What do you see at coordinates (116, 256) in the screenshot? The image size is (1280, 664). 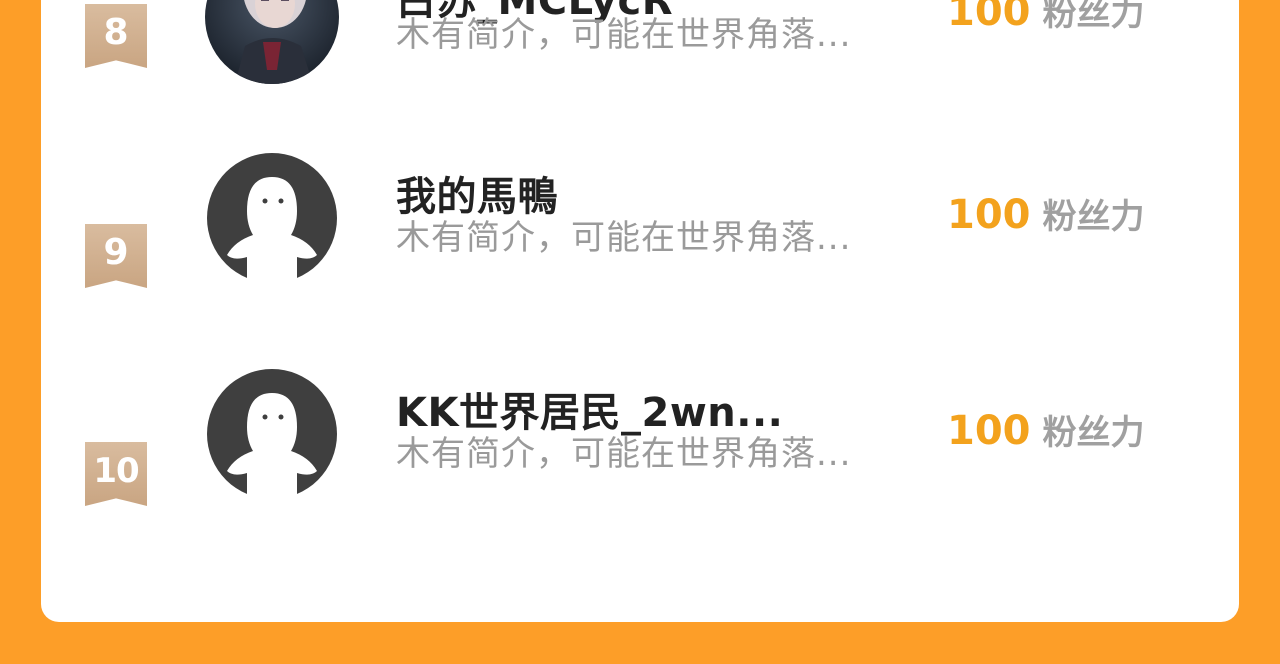 I see `rank-badge: 9` at bounding box center [116, 256].